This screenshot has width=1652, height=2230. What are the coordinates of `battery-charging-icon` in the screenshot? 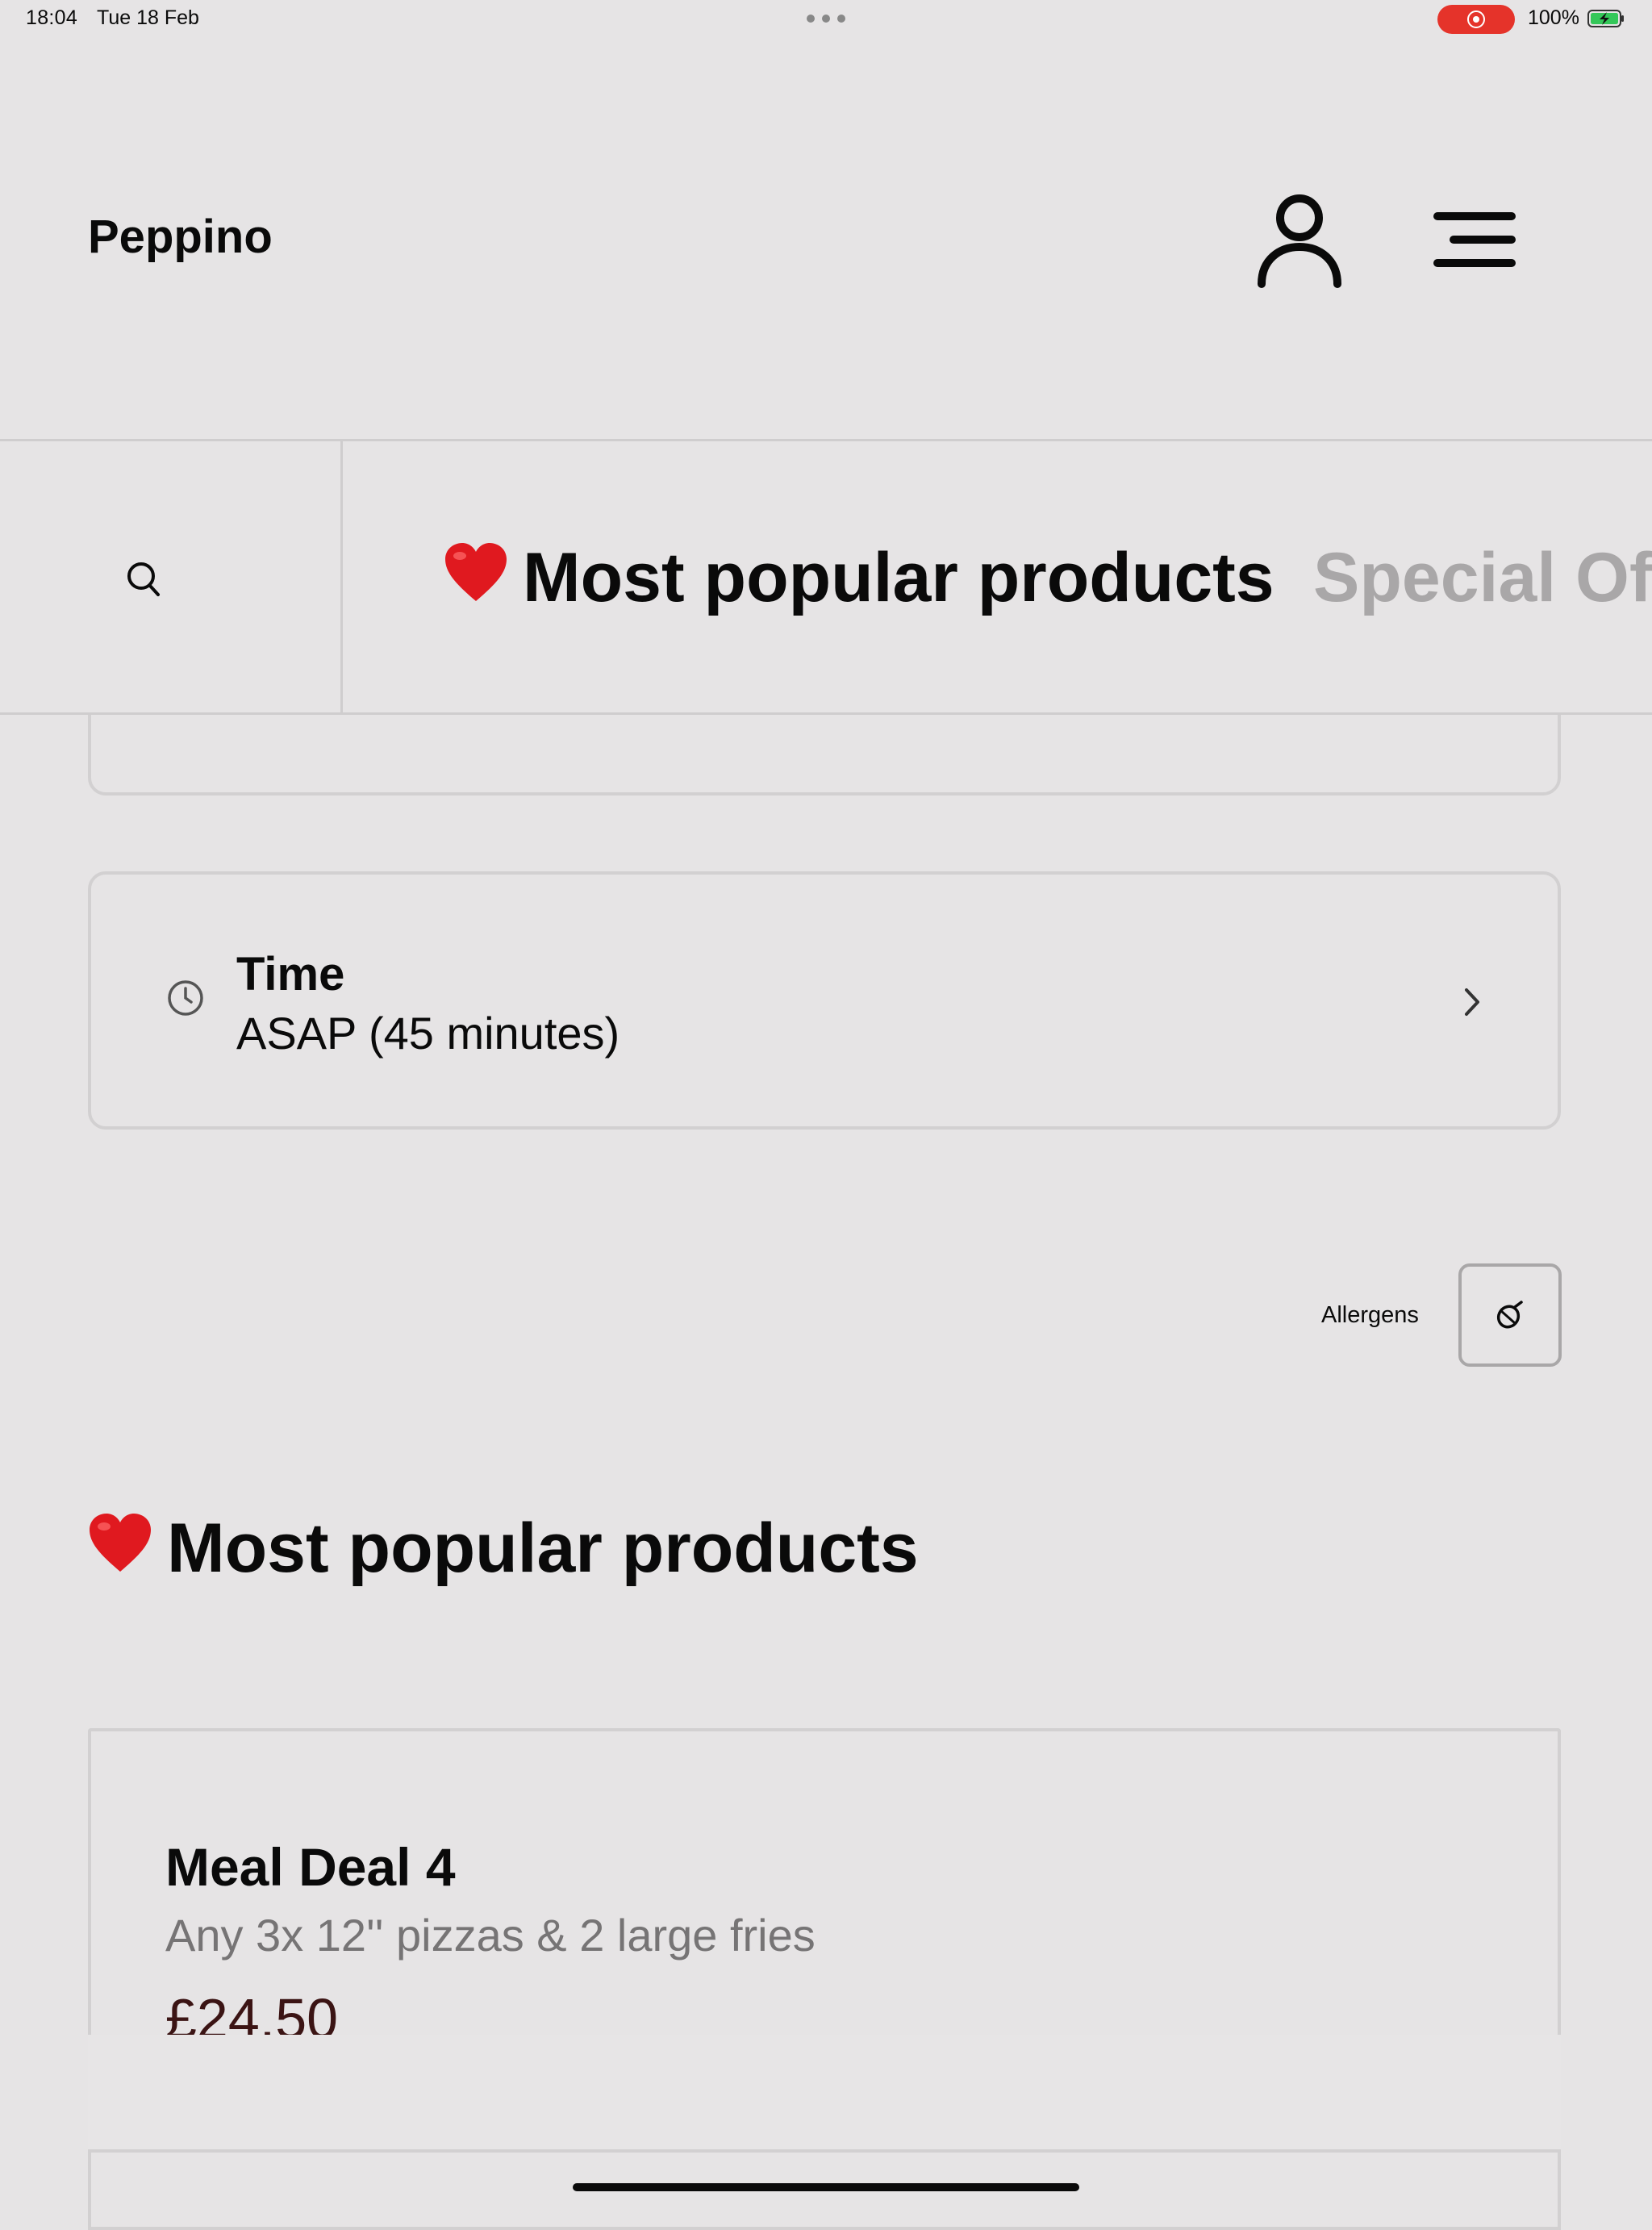 It's located at (1605, 18).